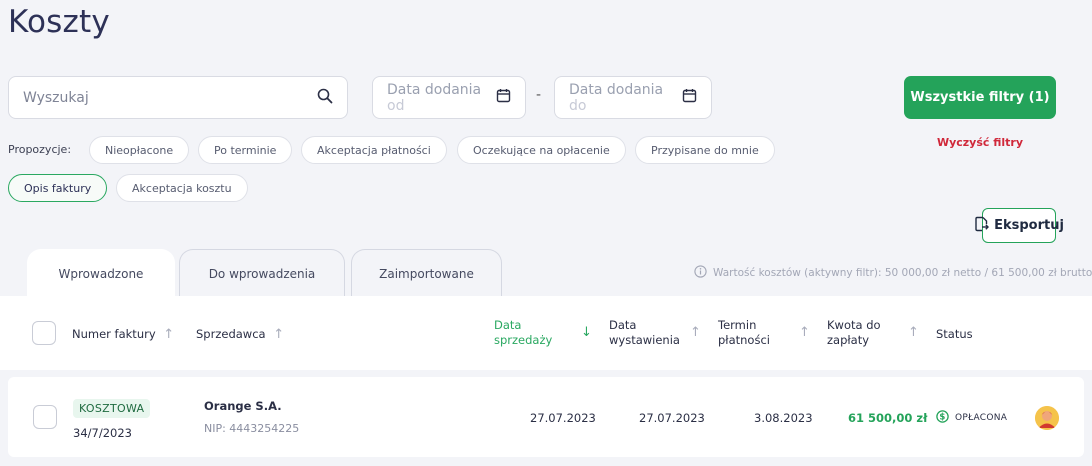  What do you see at coordinates (578, 105) in the screenshot?
I see `date-to-placeholder-tail: do` at bounding box center [578, 105].